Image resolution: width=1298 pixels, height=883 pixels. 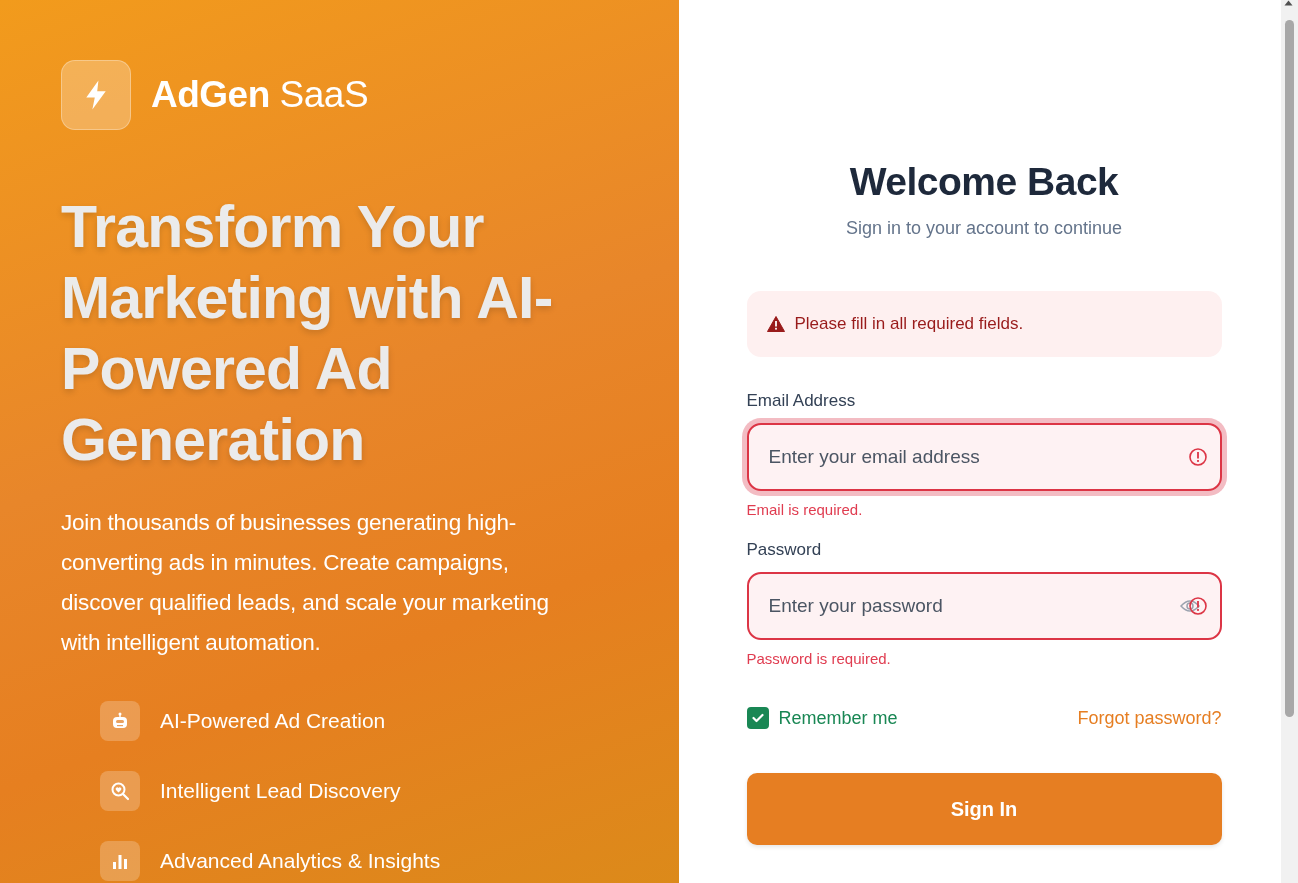 I want to click on lightning-logo-icon, so click(x=96, y=95).